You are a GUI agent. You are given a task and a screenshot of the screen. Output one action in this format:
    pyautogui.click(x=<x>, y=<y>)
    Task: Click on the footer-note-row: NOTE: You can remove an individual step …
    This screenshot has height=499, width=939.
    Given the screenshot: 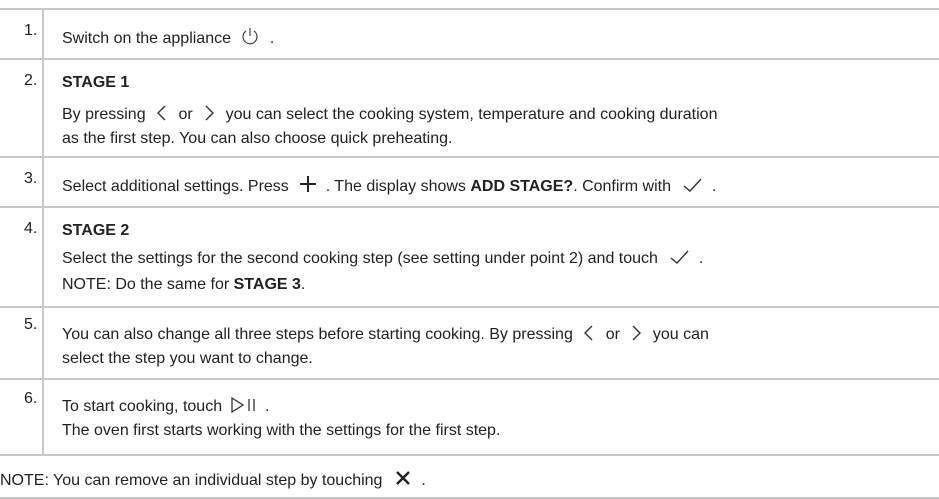 What is the action you would take?
    pyautogui.click(x=469, y=476)
    